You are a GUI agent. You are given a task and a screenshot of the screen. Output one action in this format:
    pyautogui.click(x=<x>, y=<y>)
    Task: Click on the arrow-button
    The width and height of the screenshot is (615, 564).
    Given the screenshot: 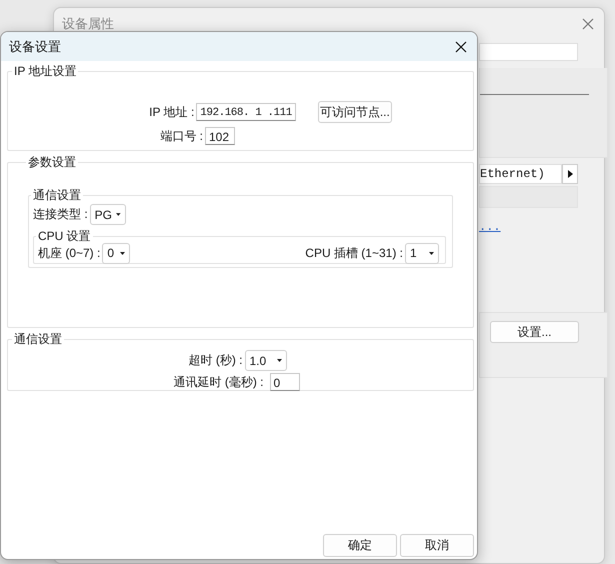 What is the action you would take?
    pyautogui.click(x=570, y=174)
    